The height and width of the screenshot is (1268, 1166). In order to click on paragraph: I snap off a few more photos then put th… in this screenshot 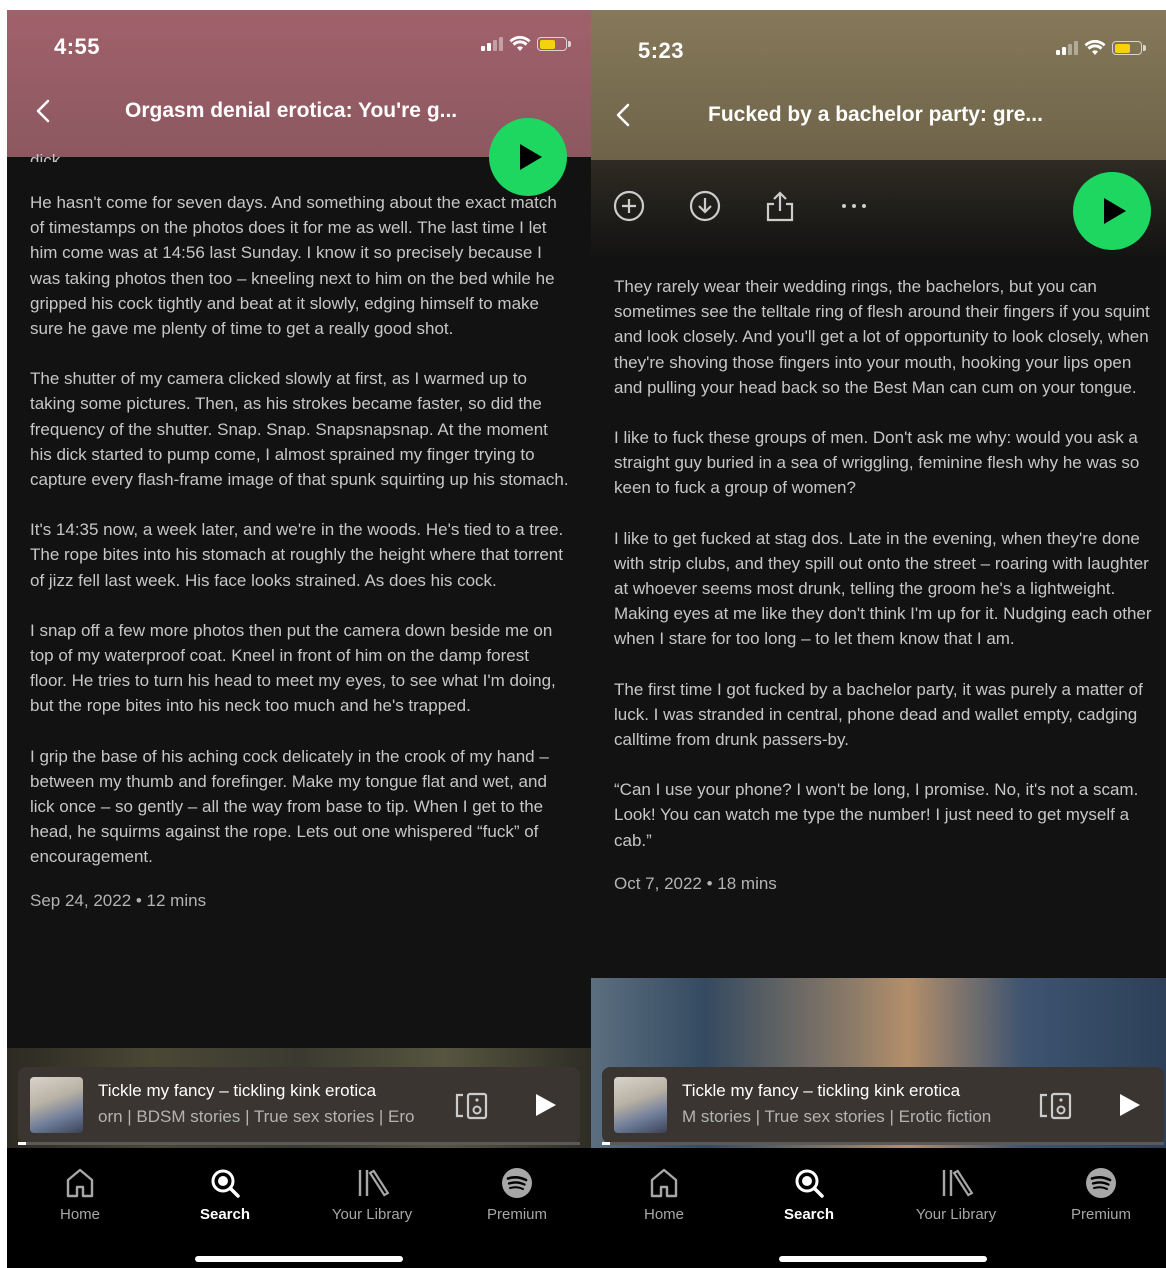, I will do `click(293, 668)`.